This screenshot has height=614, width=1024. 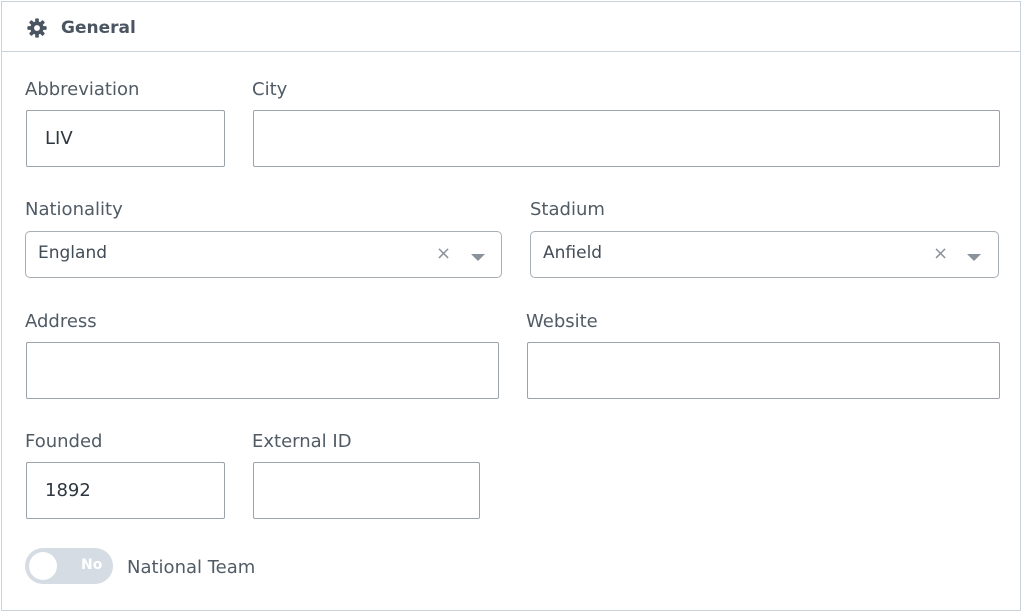 I want to click on nationality-chevron-down-icon, so click(x=478, y=257).